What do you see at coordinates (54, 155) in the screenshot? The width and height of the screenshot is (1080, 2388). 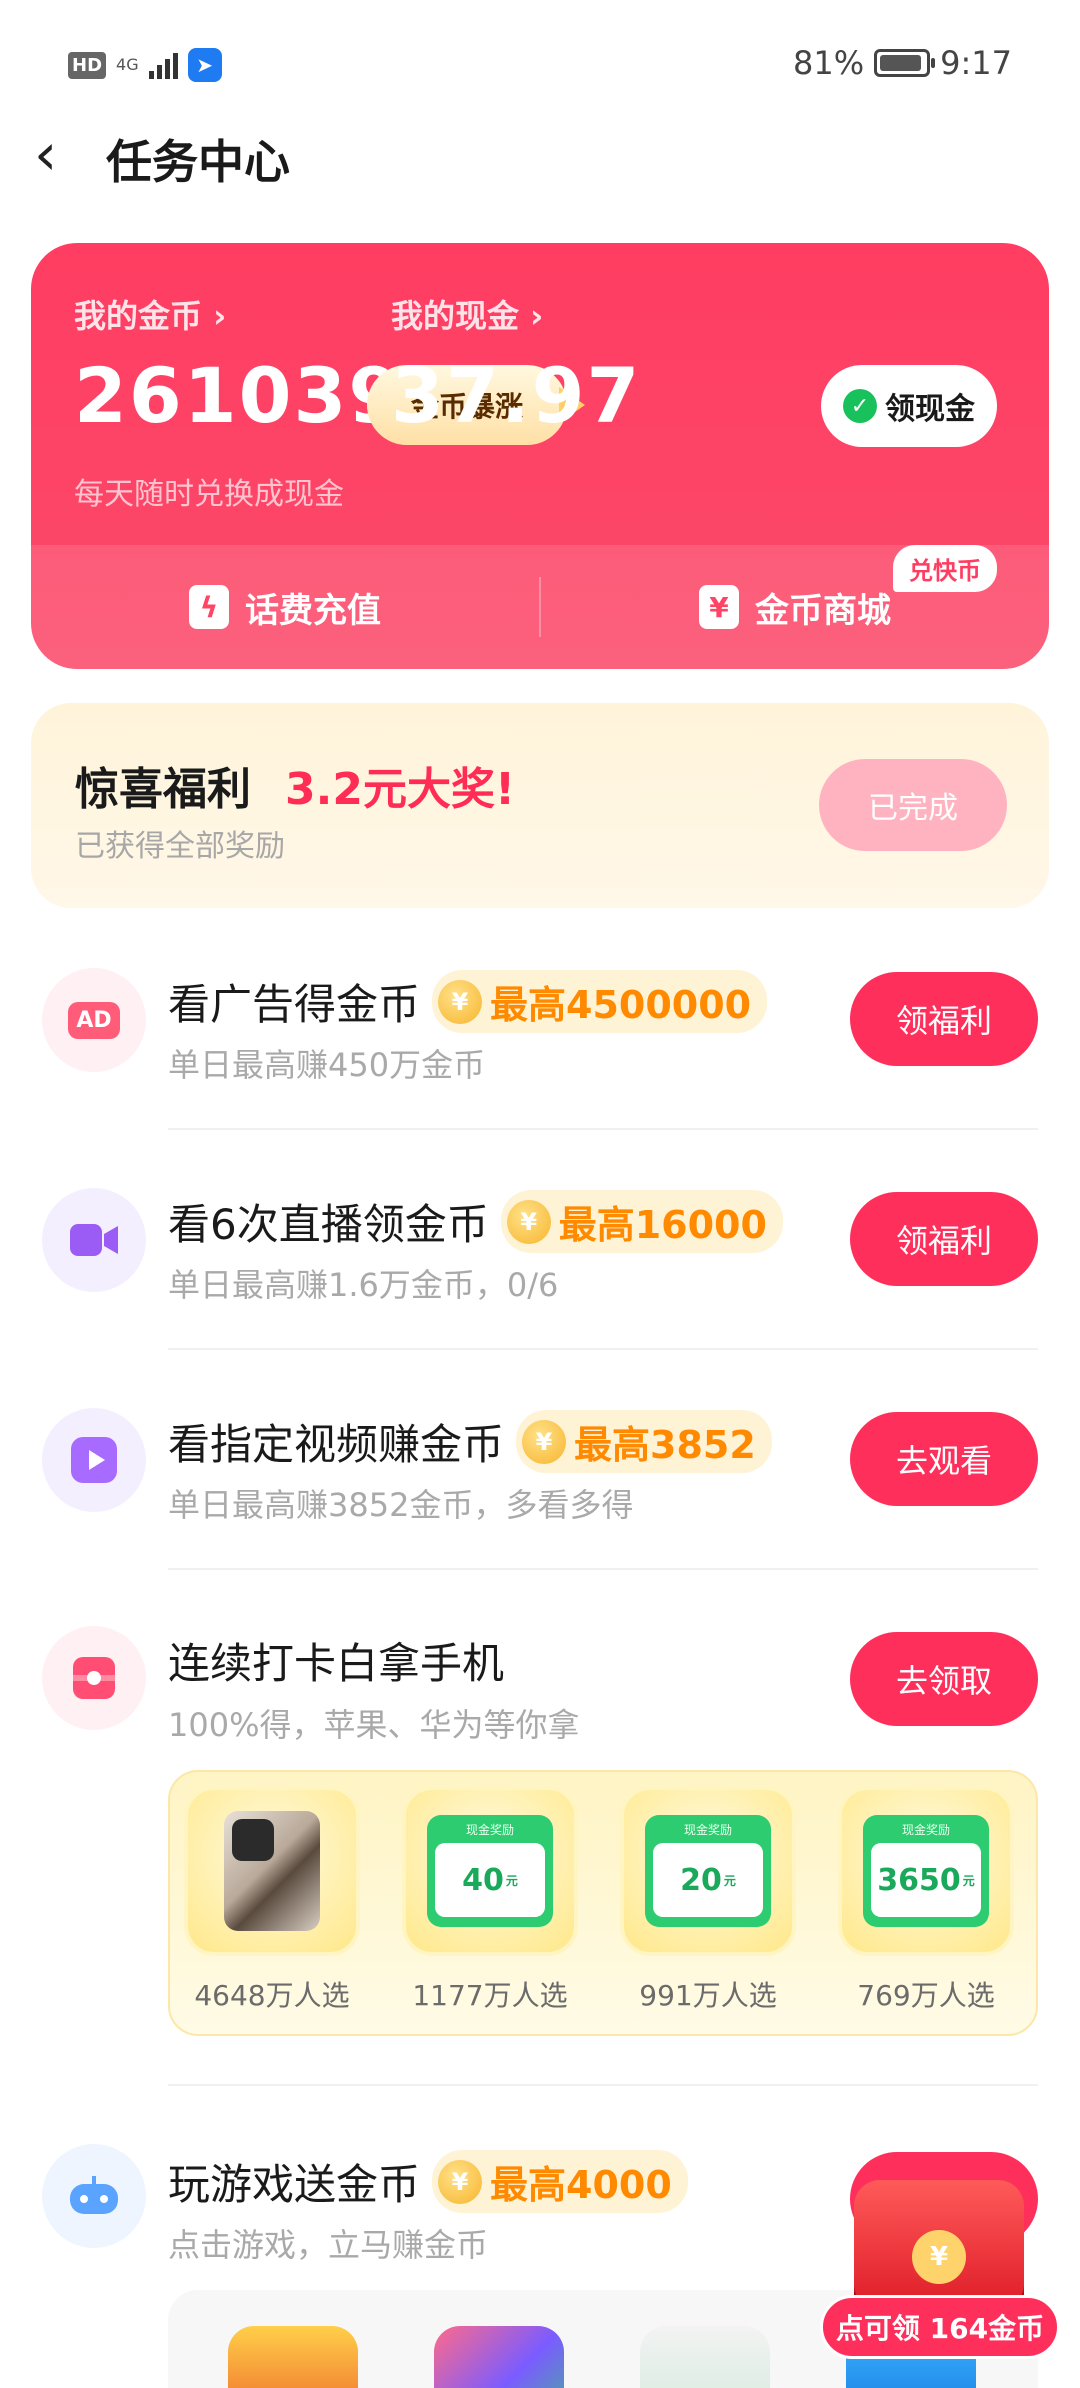 I see `back-arrow-icon: ‹` at bounding box center [54, 155].